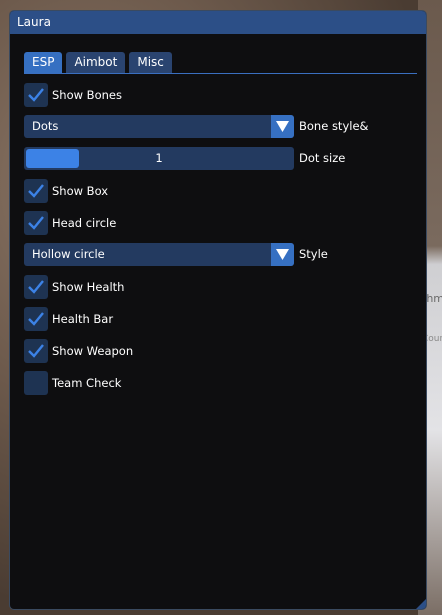 This screenshot has width=442, height=615. I want to click on show-box-label: Show Box, so click(80, 191).